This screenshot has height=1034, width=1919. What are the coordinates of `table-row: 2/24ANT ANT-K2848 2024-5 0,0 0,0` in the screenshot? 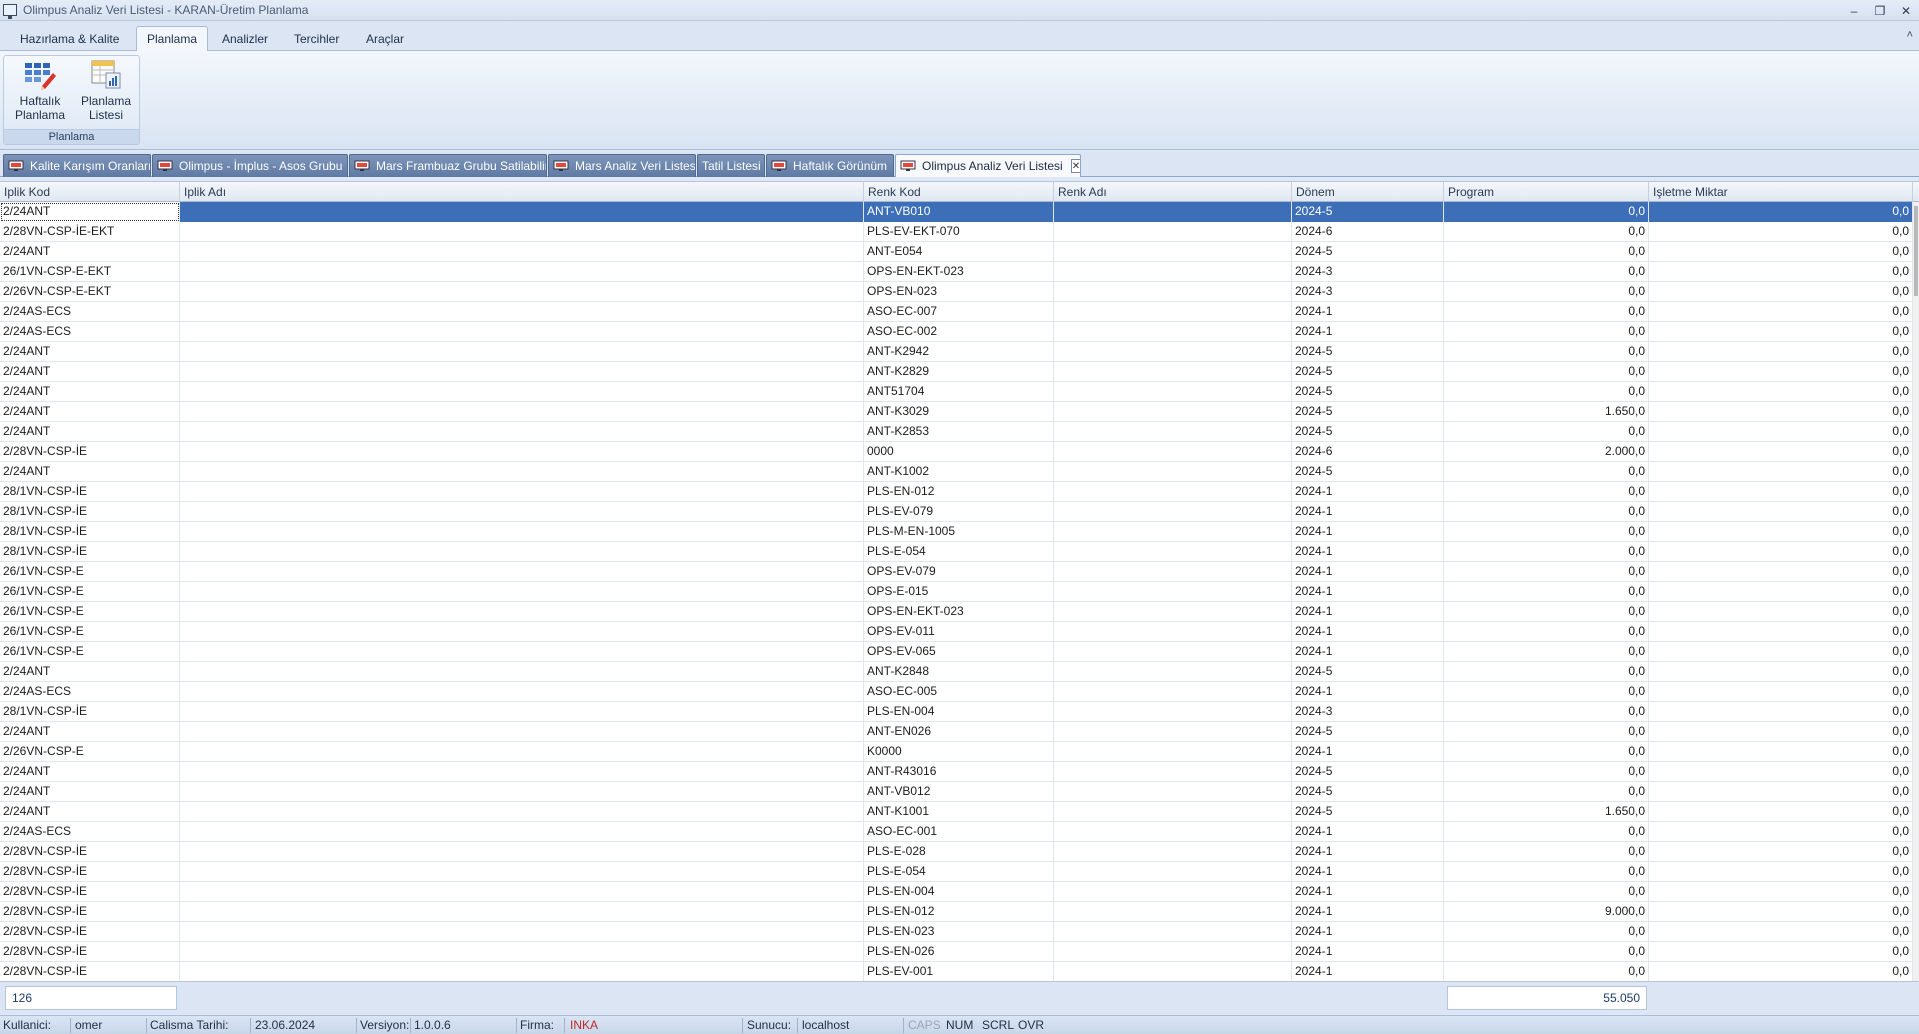 It's located at (959, 672).